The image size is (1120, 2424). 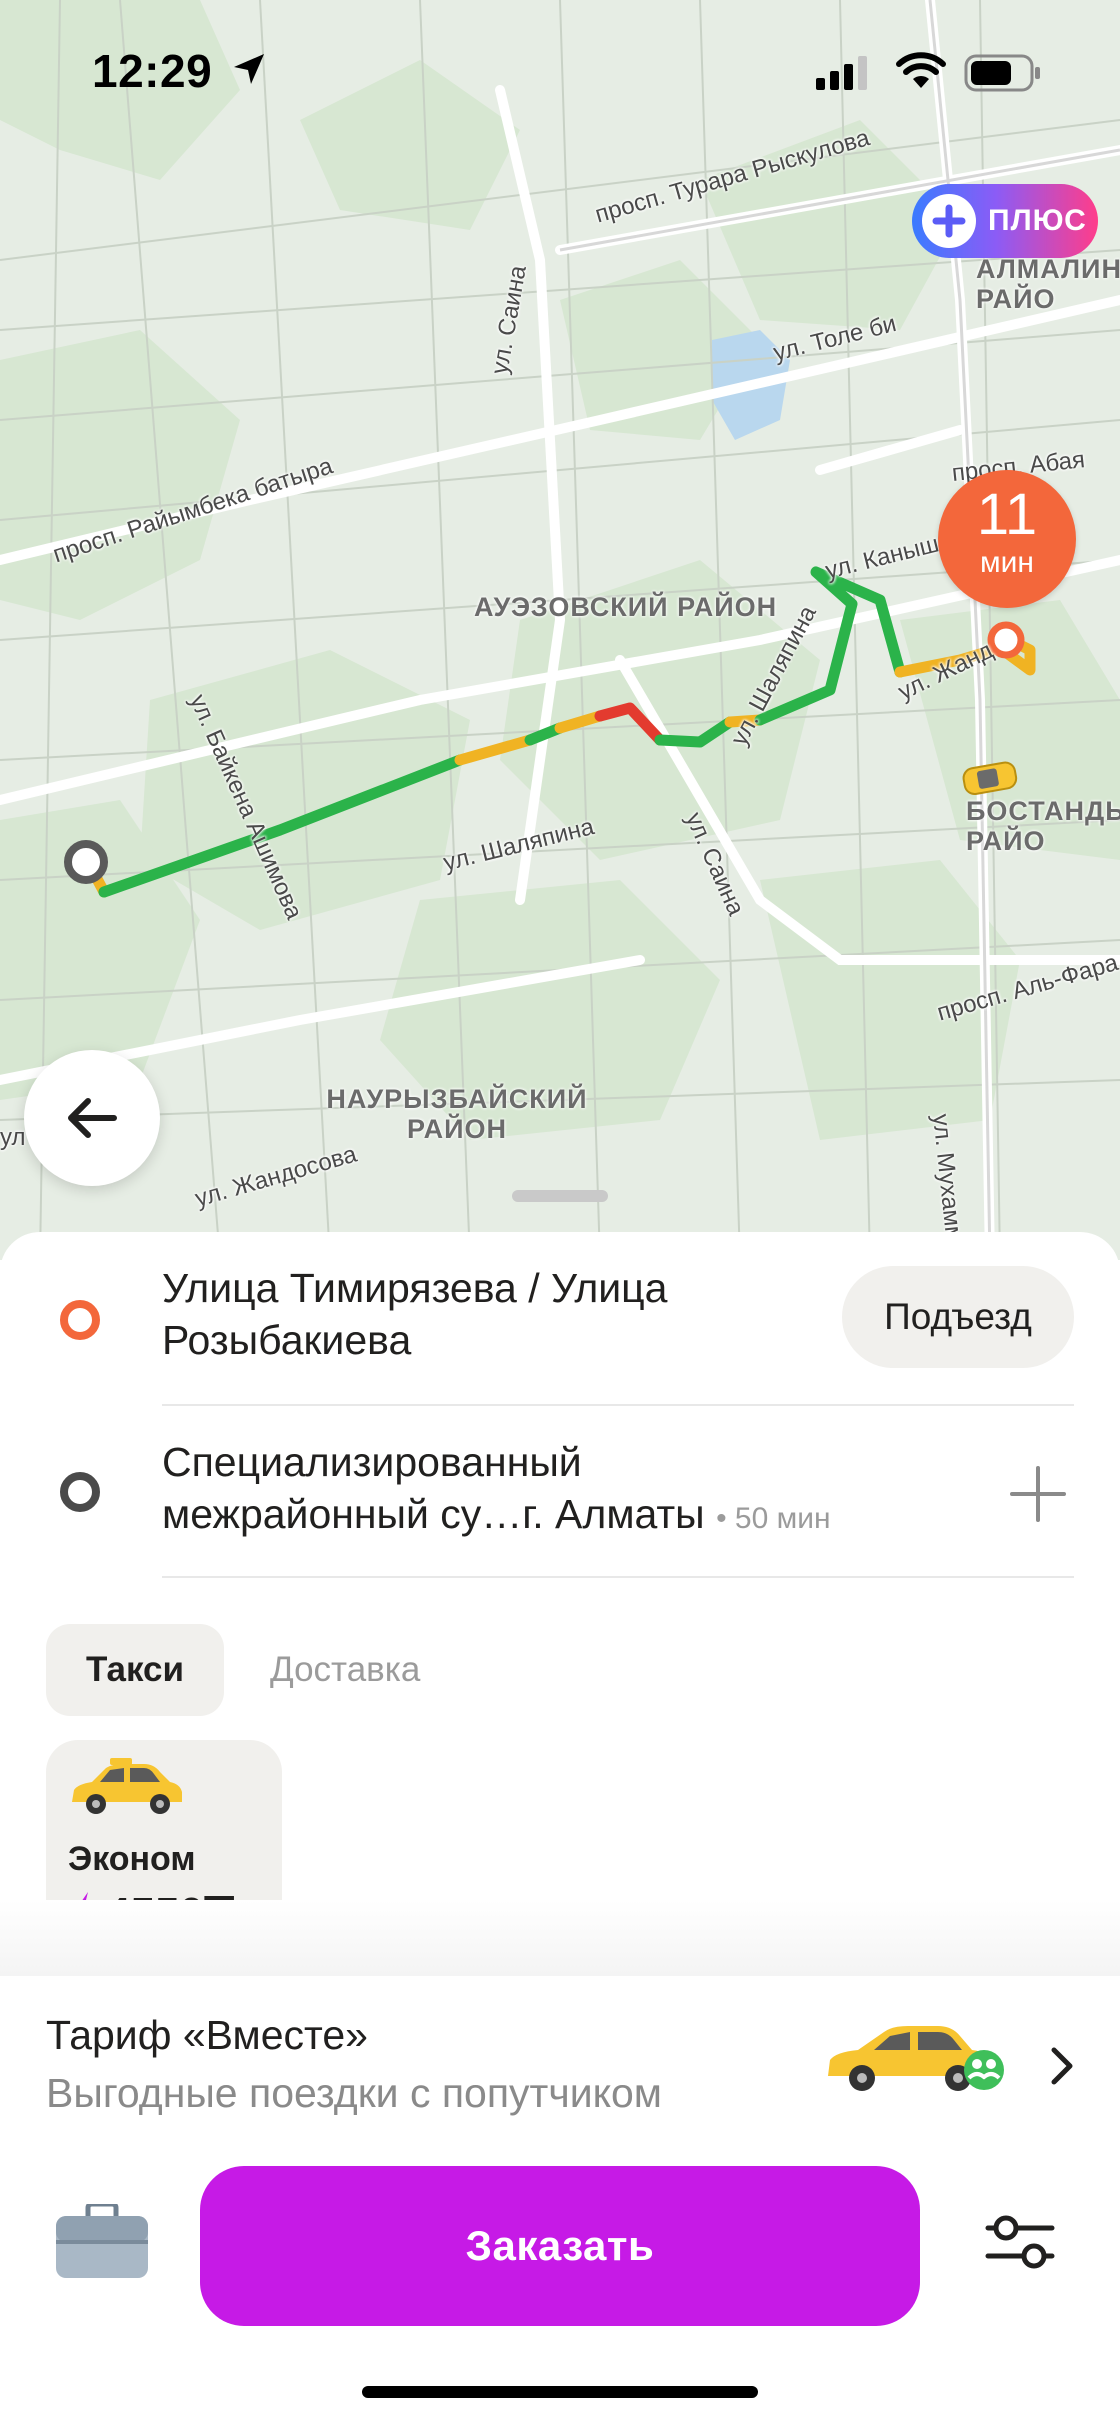 I want to click on location-arrow-icon, so click(x=249, y=69).